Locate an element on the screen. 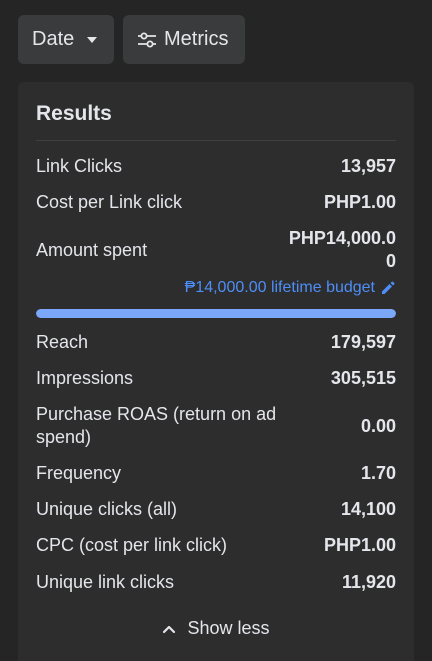  show-less-label: Show less is located at coordinates (228, 628).